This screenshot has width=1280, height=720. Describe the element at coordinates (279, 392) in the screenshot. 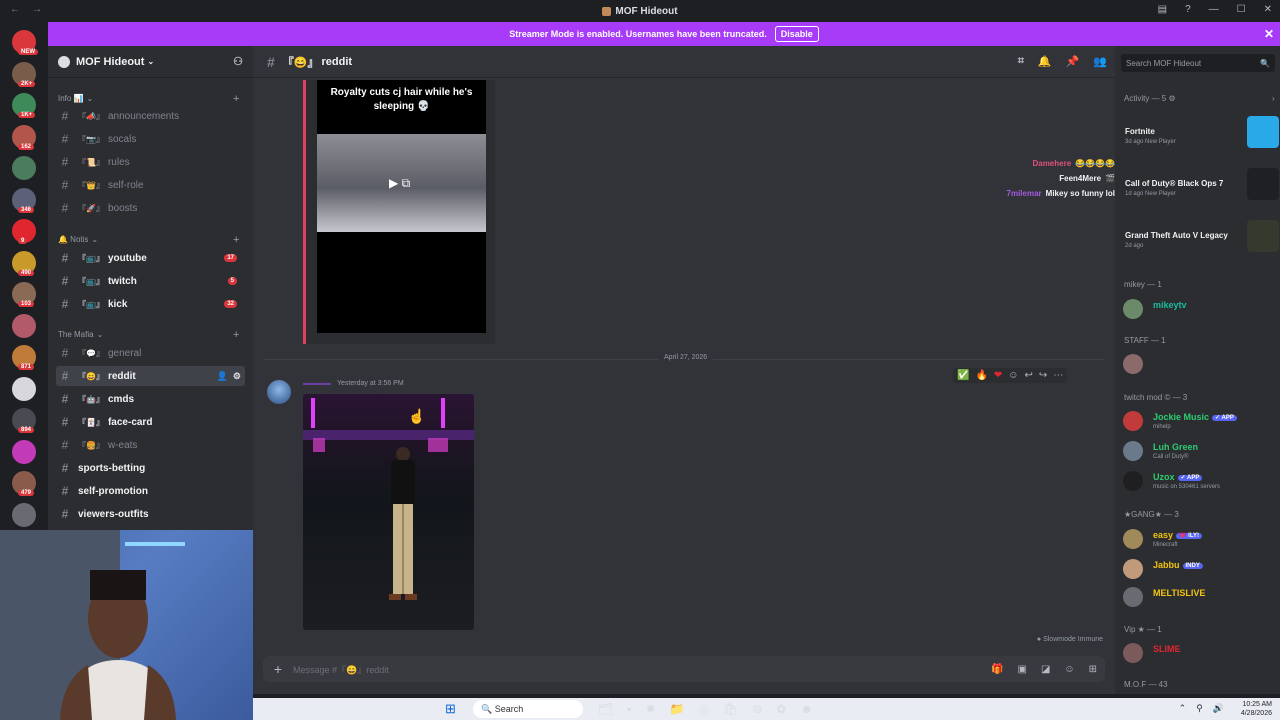

I see `avatar` at that location.